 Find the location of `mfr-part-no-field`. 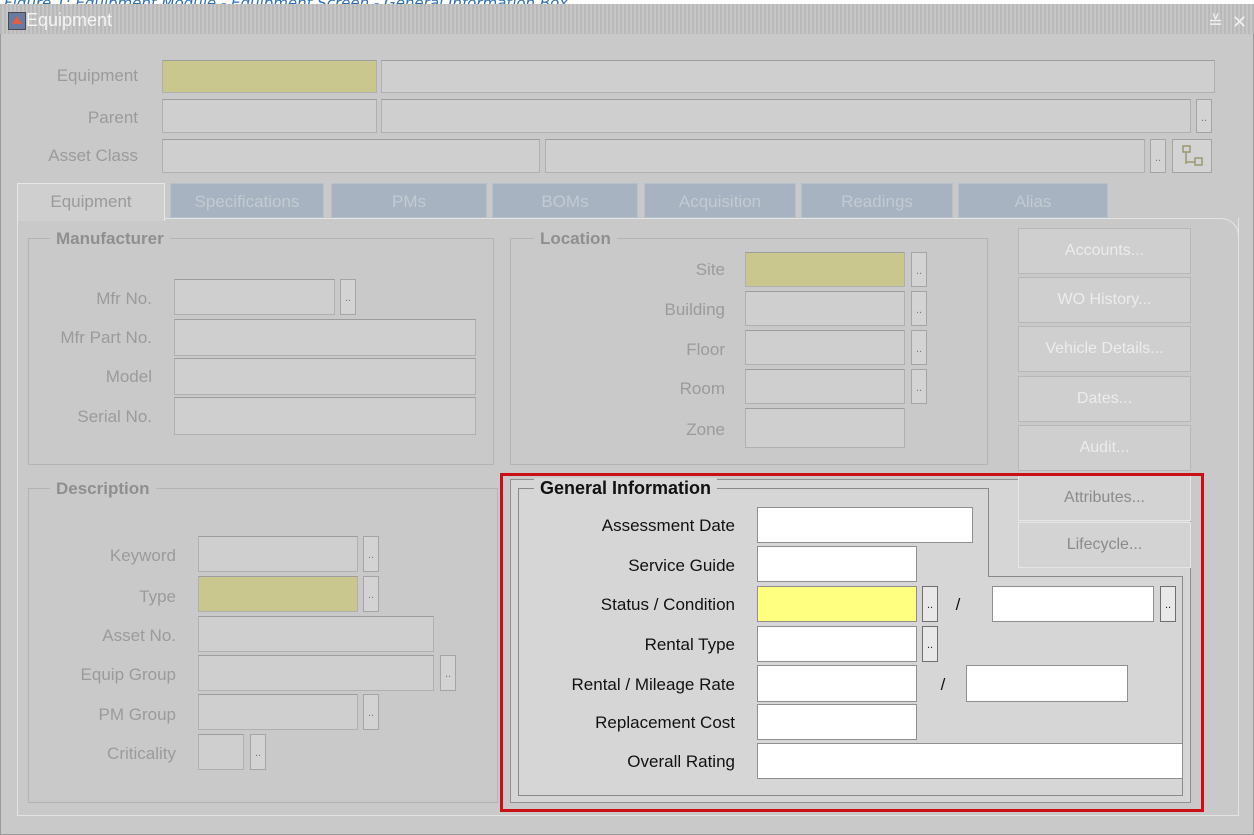

mfr-part-no-field is located at coordinates (325, 337).